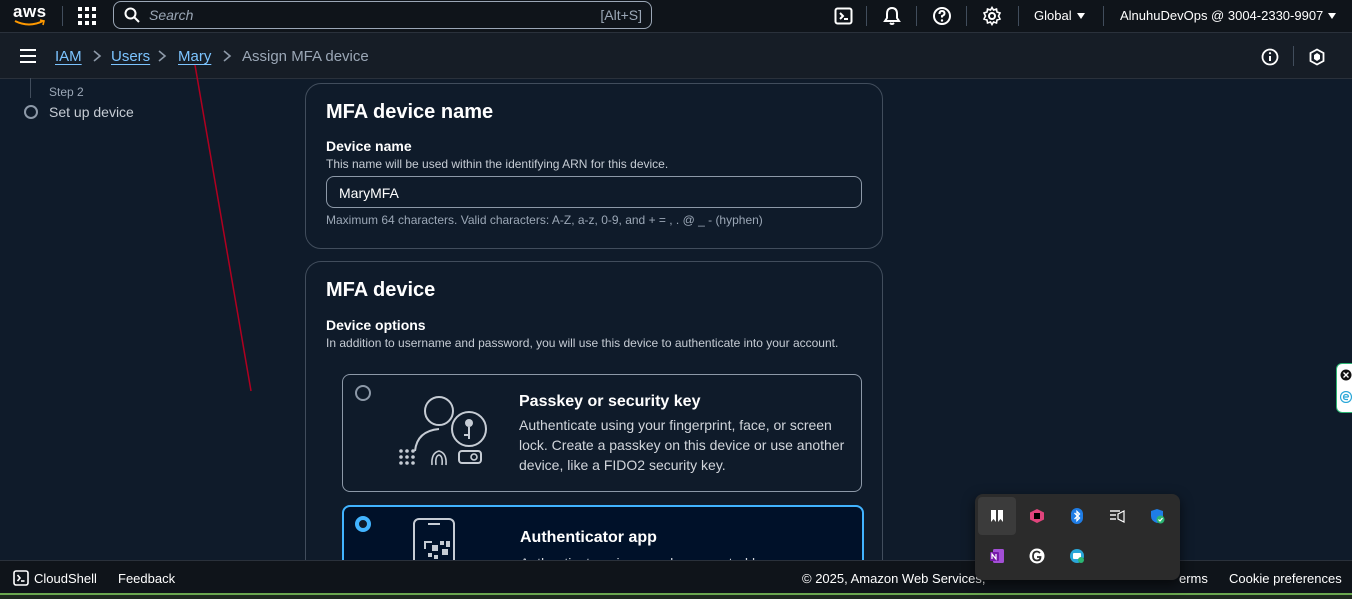 The width and height of the screenshot is (1352, 599). What do you see at coordinates (29, 22) in the screenshot?
I see `aws-smile-icon` at bounding box center [29, 22].